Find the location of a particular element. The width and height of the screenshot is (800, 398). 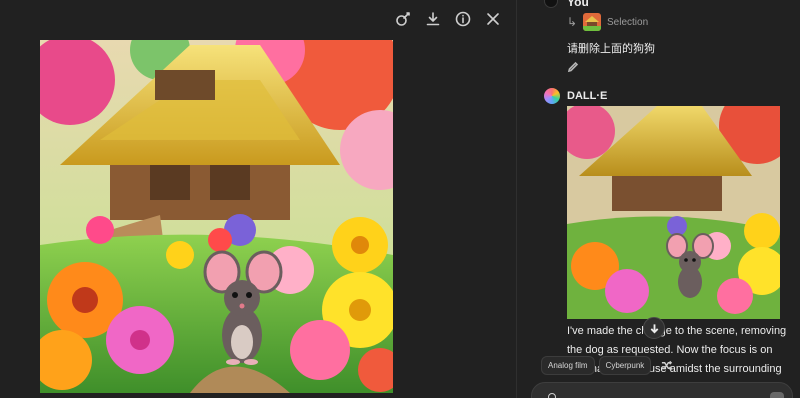

composer-tool-icon is located at coordinates (552, 395).